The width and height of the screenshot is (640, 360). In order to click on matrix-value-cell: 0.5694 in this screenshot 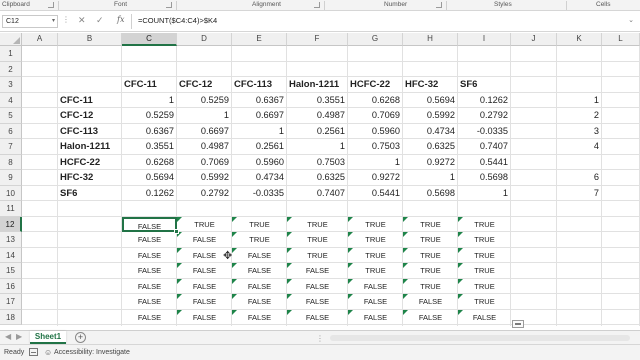, I will do `click(149, 178)`.